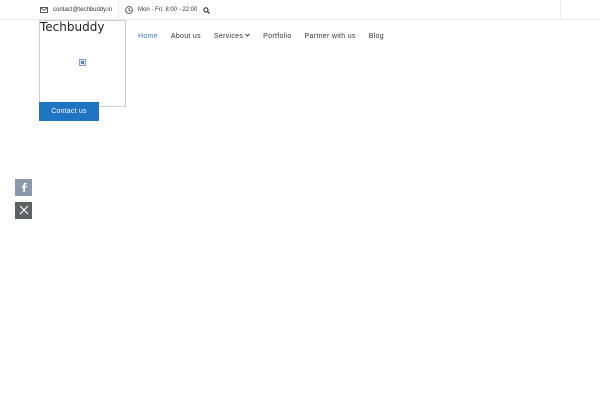  I want to click on business-hours: Mon - Fri: 8:00 - 22:00, so click(161, 10).